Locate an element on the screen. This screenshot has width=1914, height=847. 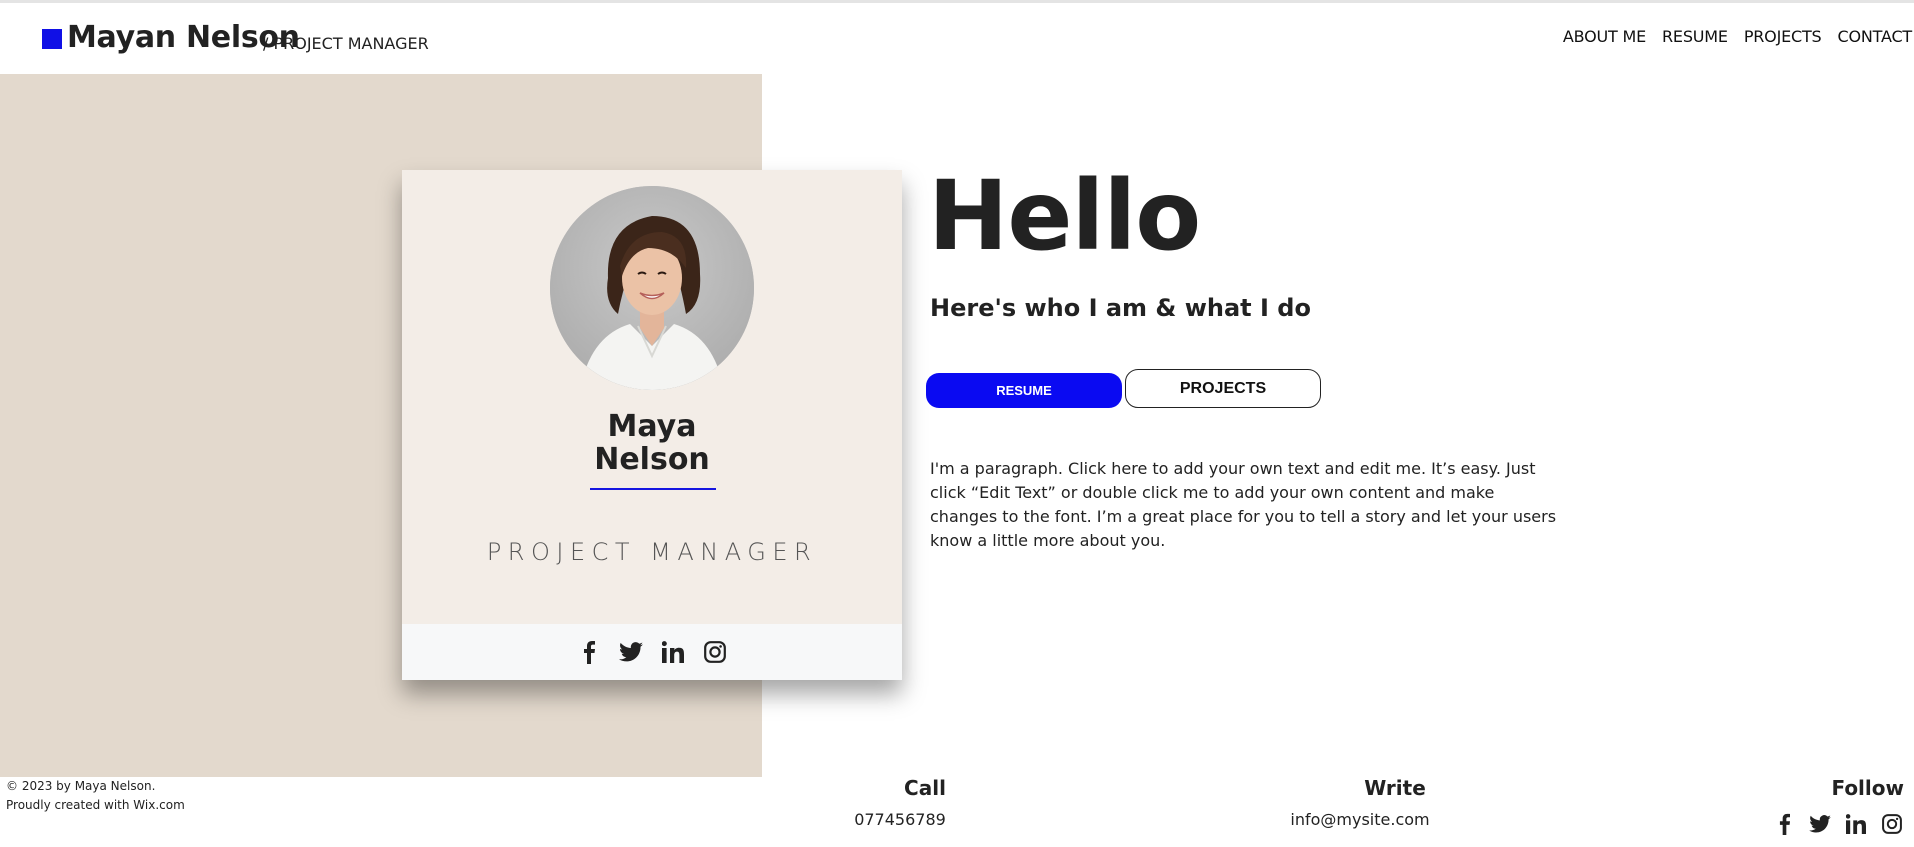
logo-square is located at coordinates (52, 39).